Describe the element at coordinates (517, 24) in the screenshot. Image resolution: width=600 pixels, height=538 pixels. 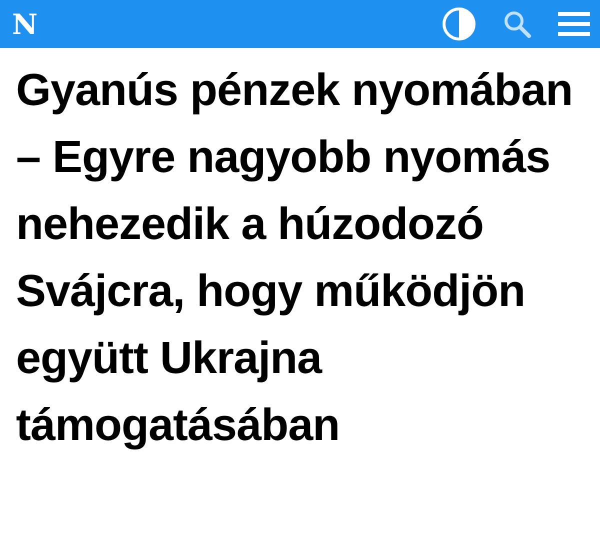
I see `search-icon` at that location.